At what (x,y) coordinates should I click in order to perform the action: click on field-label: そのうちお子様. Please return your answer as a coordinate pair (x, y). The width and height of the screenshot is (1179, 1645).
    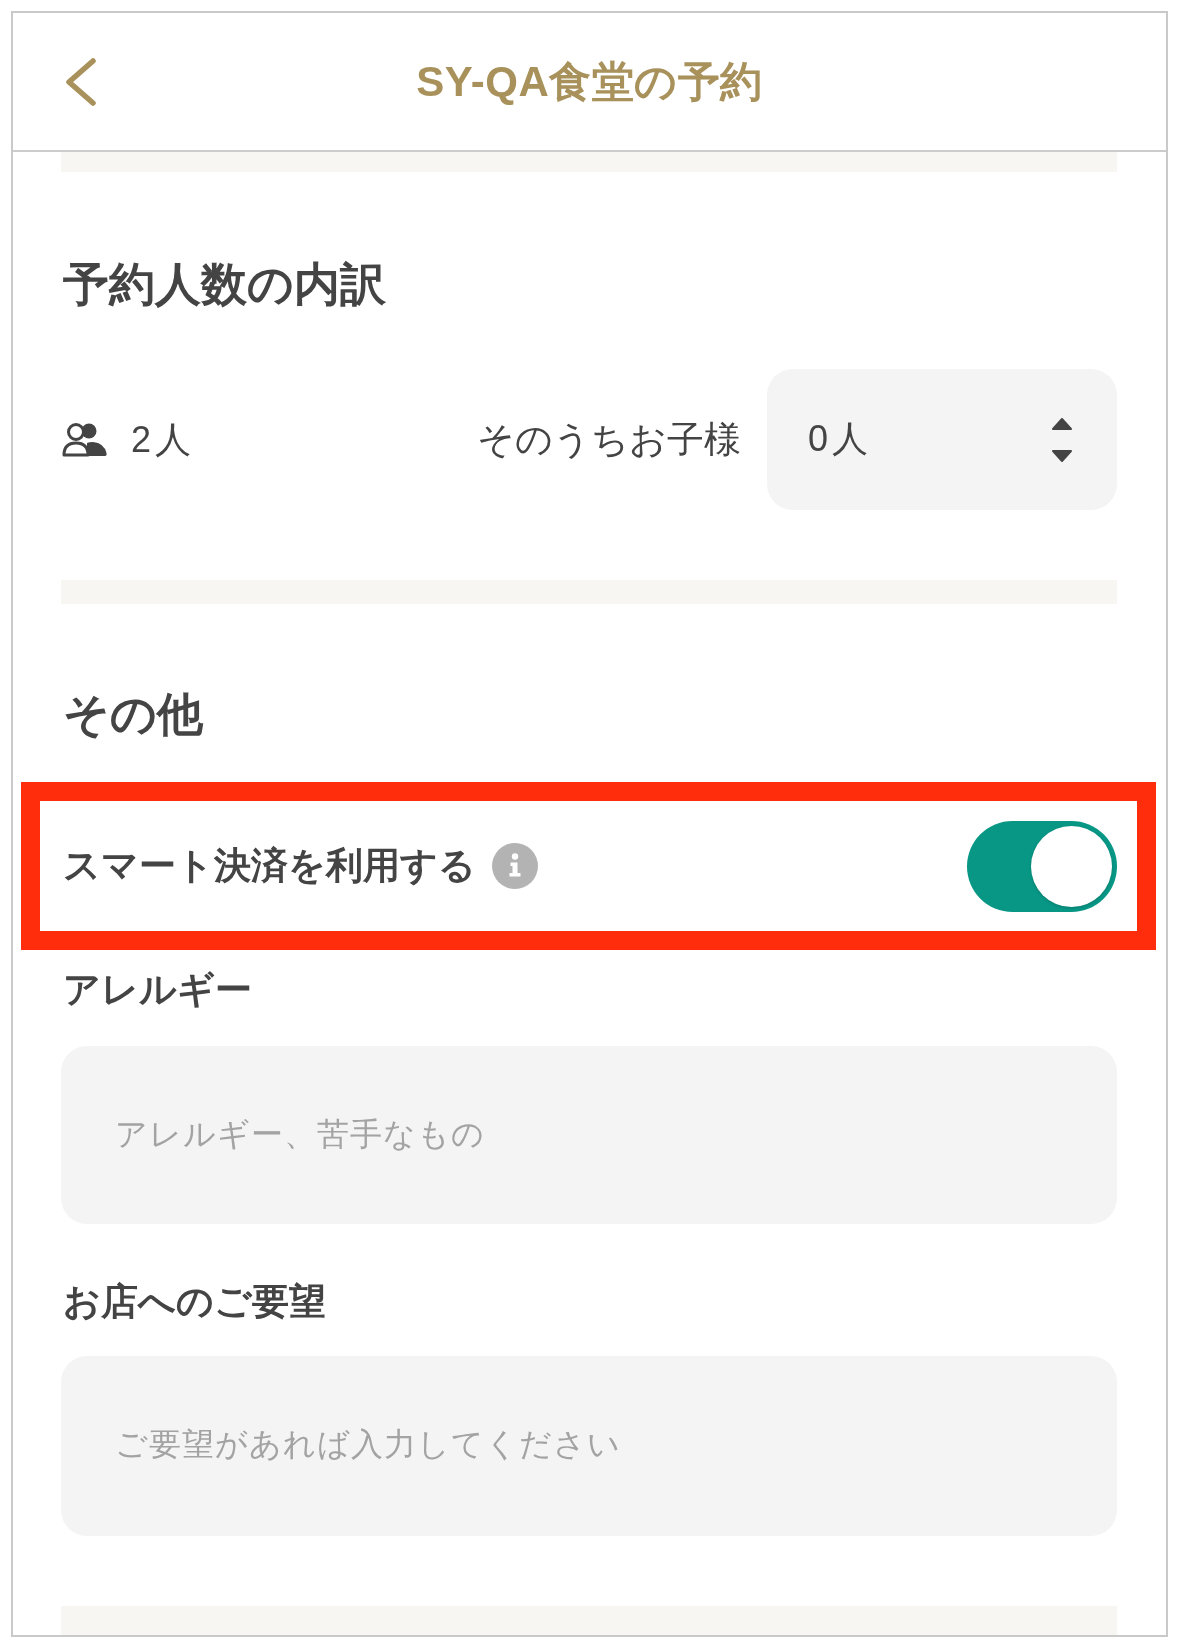
    Looking at the image, I should click on (609, 439).